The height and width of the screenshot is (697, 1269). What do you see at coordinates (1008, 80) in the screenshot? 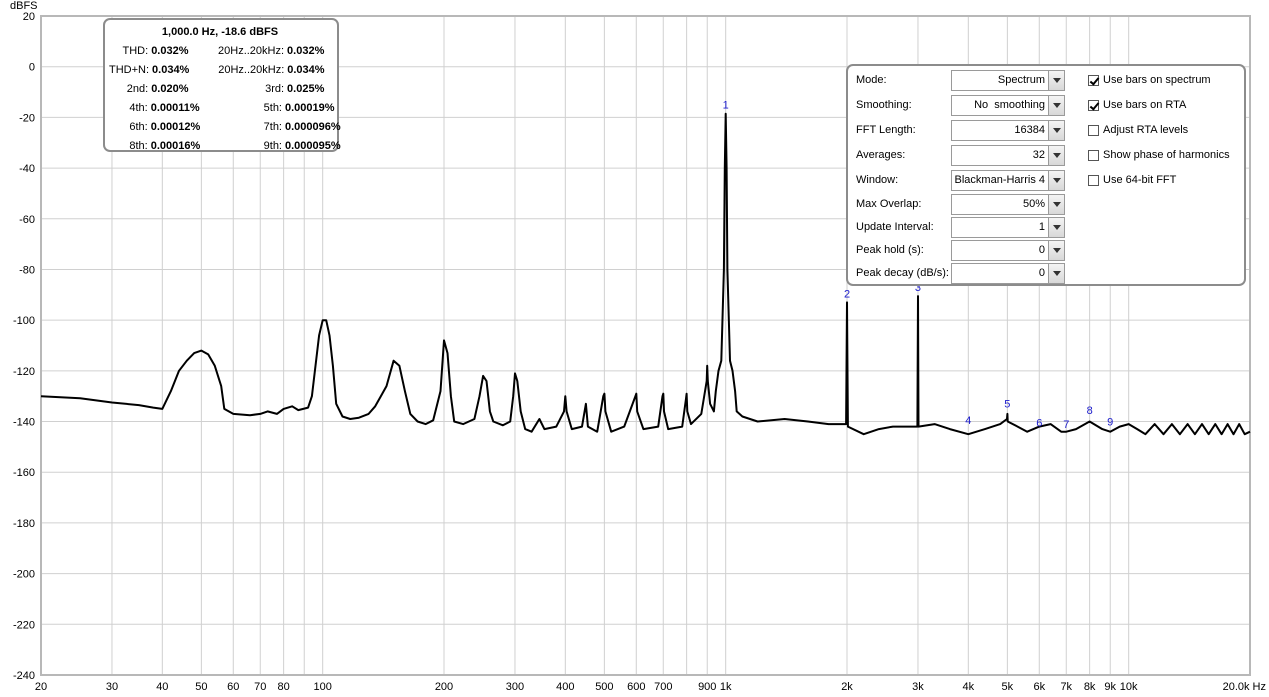
I see `mode-dropdown: Spectrum` at bounding box center [1008, 80].